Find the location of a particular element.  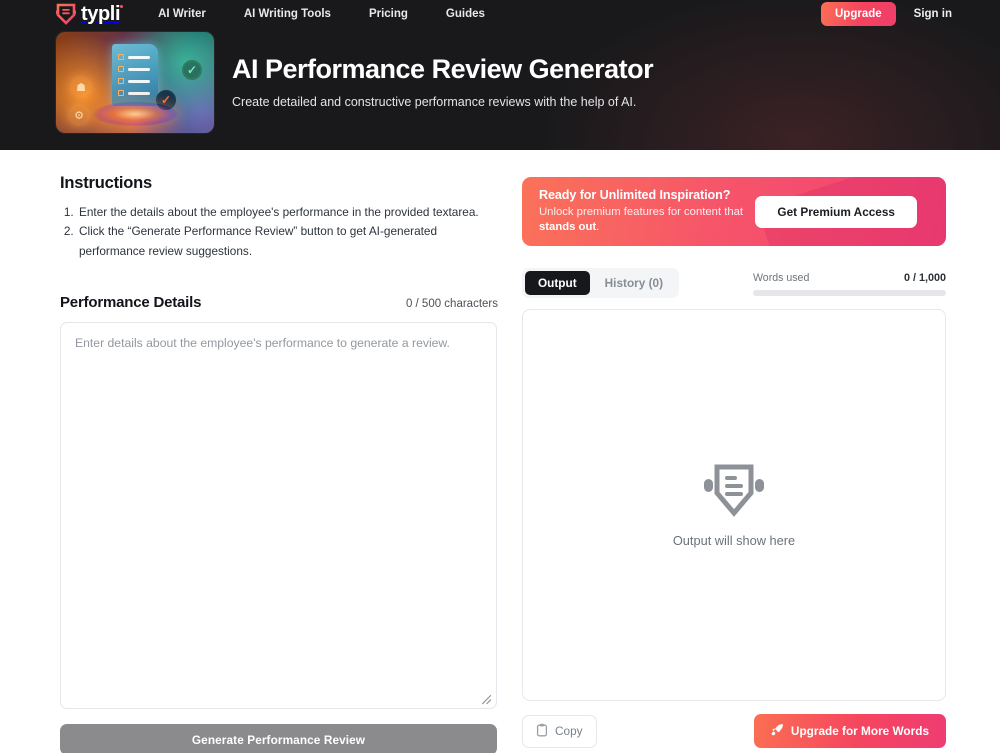

clipboard-icon is located at coordinates (542, 731).